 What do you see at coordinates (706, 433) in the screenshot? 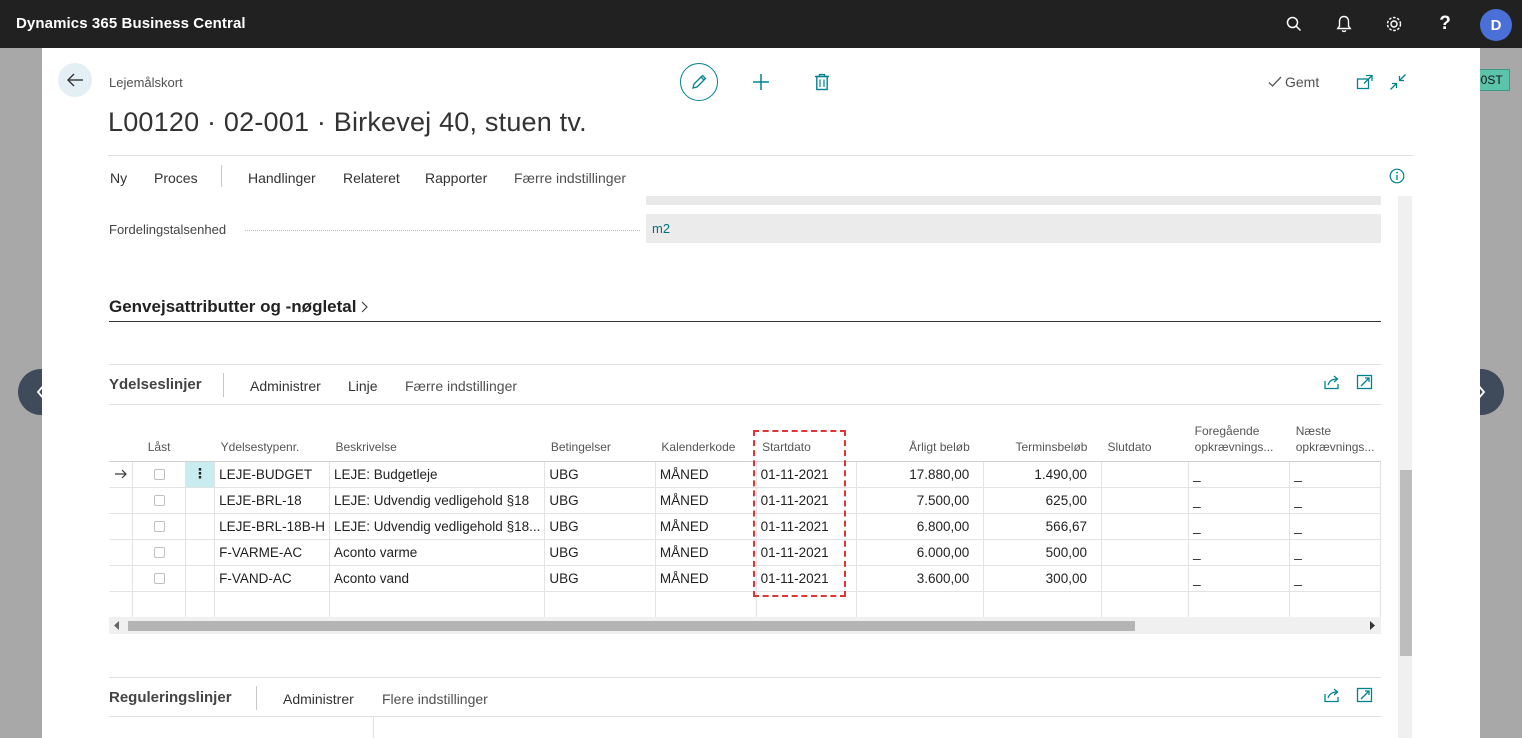
I see `col-calendar: Kalenderkode` at bounding box center [706, 433].